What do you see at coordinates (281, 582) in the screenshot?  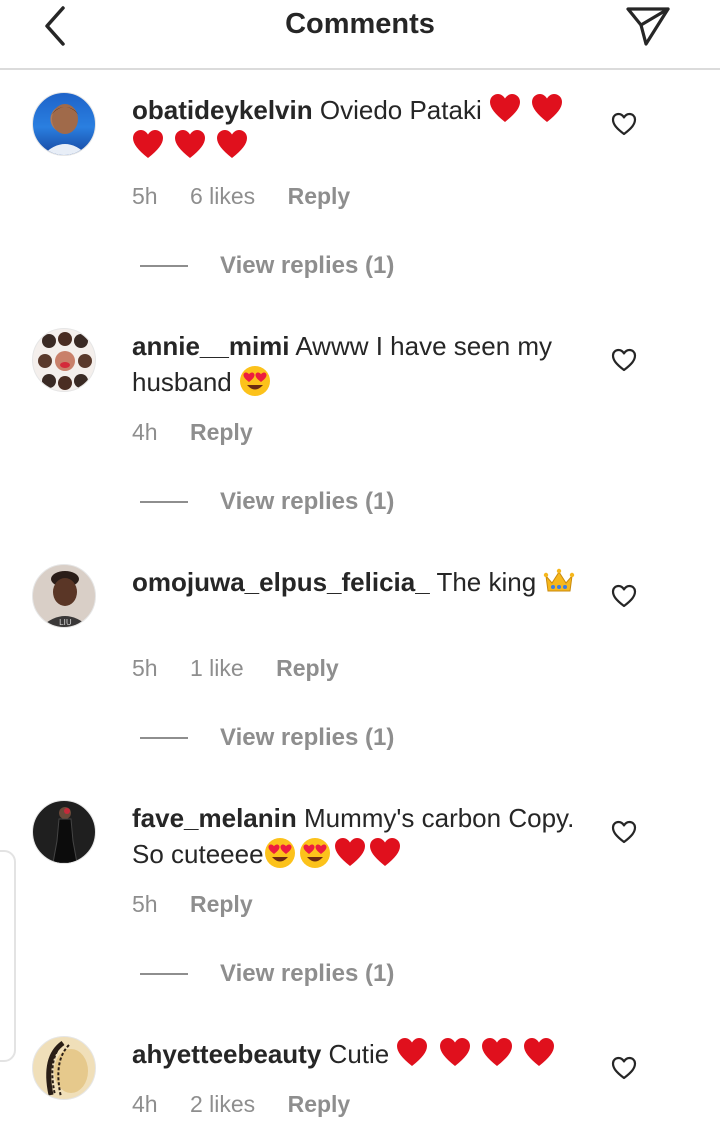 I see `comment-username: omojuwa_elpus_felicia_` at bounding box center [281, 582].